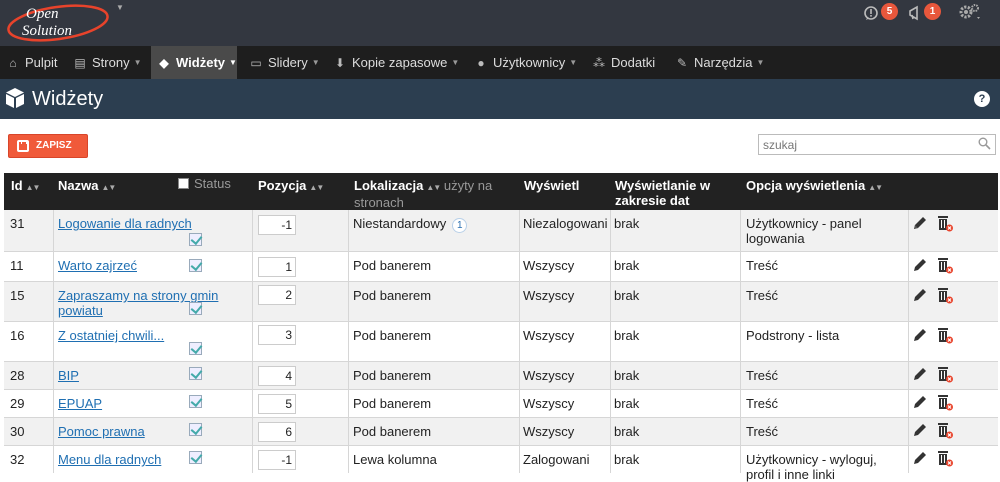 The width and height of the screenshot is (1000, 482). I want to click on nav-label: Narzędzia, so click(723, 62).